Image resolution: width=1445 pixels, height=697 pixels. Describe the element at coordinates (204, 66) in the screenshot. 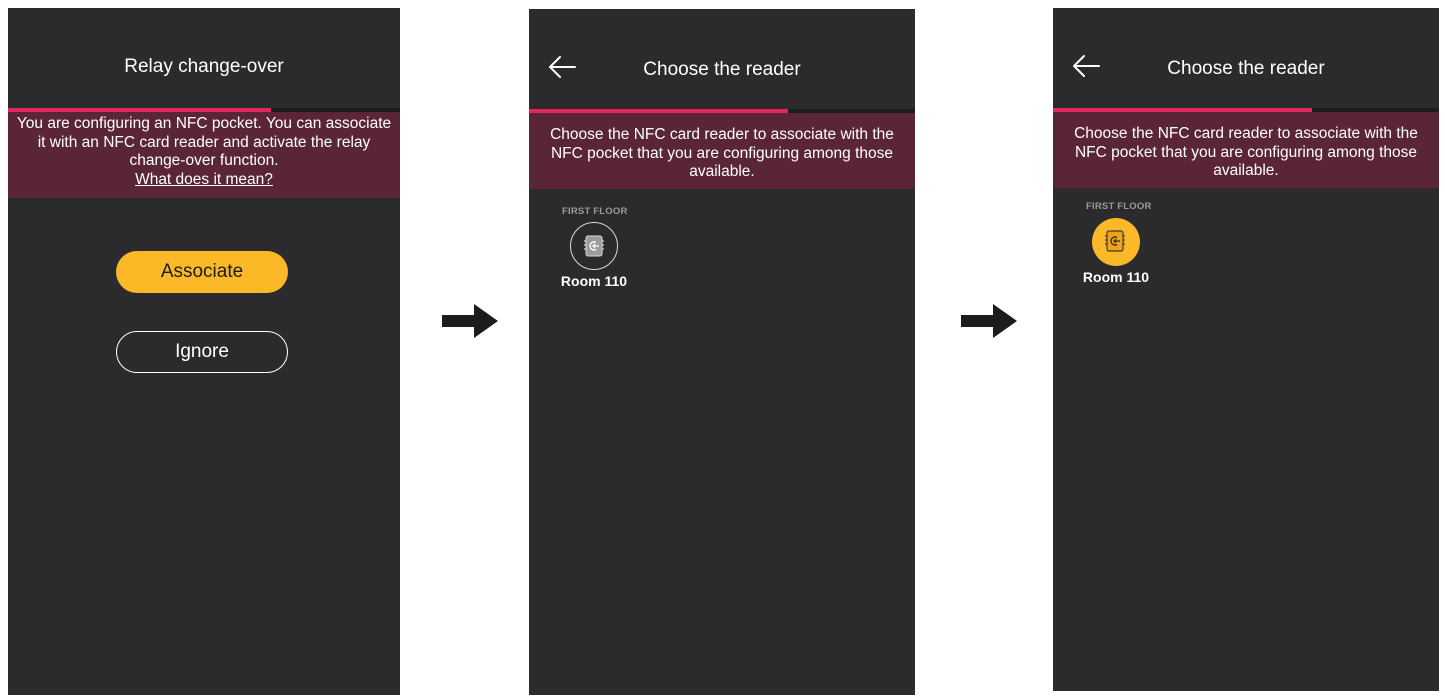

I see `page-title: Relay change-over` at that location.